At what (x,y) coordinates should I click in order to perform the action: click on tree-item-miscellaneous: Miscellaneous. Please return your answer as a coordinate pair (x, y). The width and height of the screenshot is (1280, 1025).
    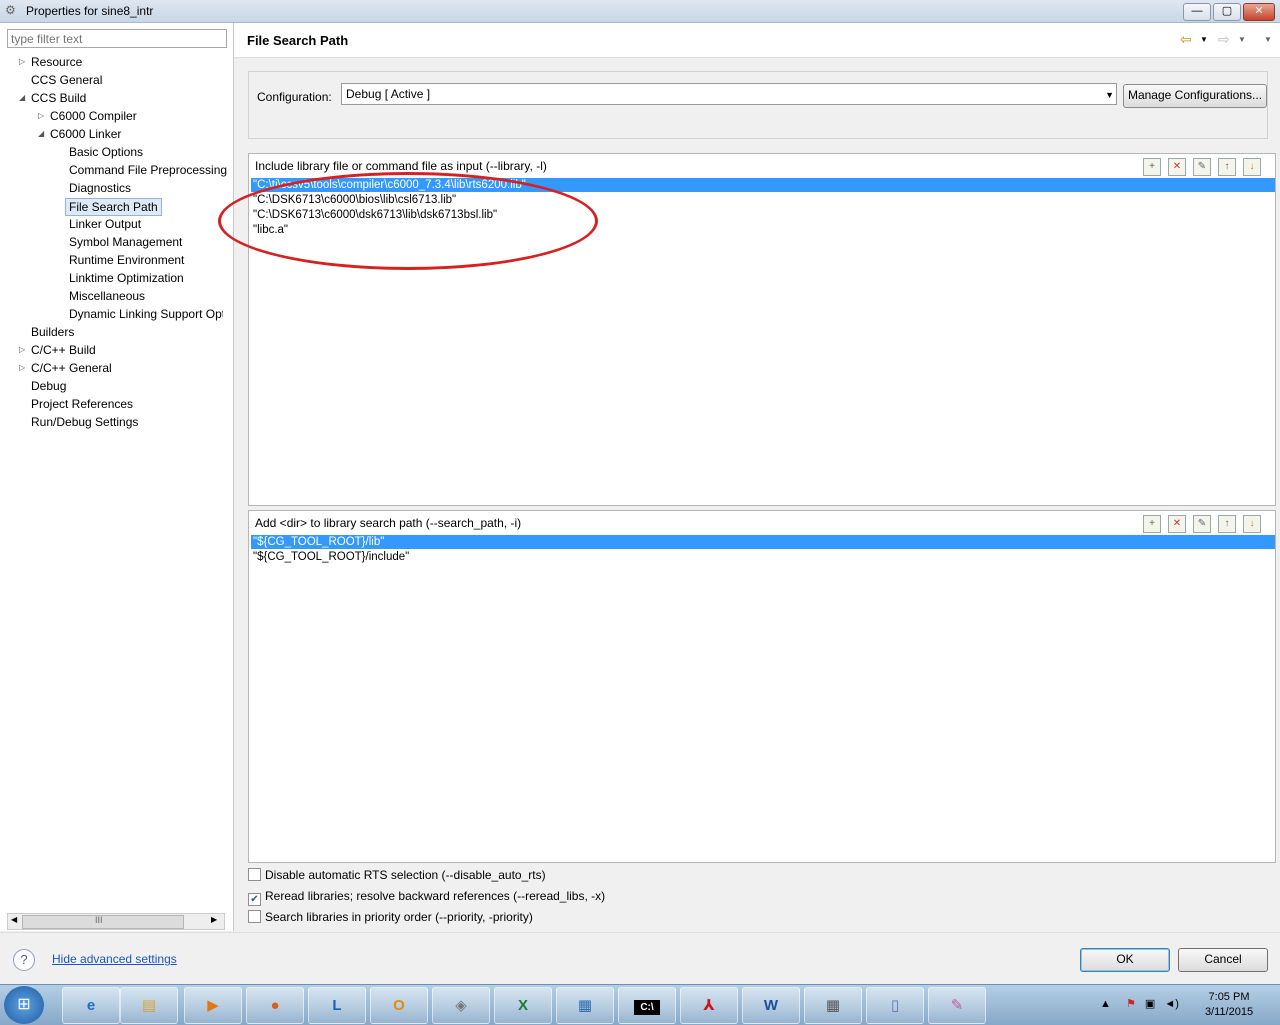
    Looking at the image, I should click on (107, 296).